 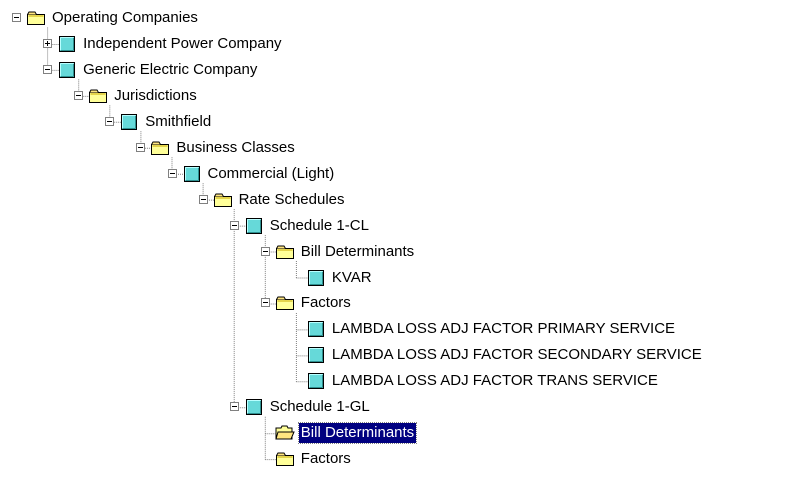 What do you see at coordinates (235, 148) in the screenshot?
I see `tree-node-label: Business Classes` at bounding box center [235, 148].